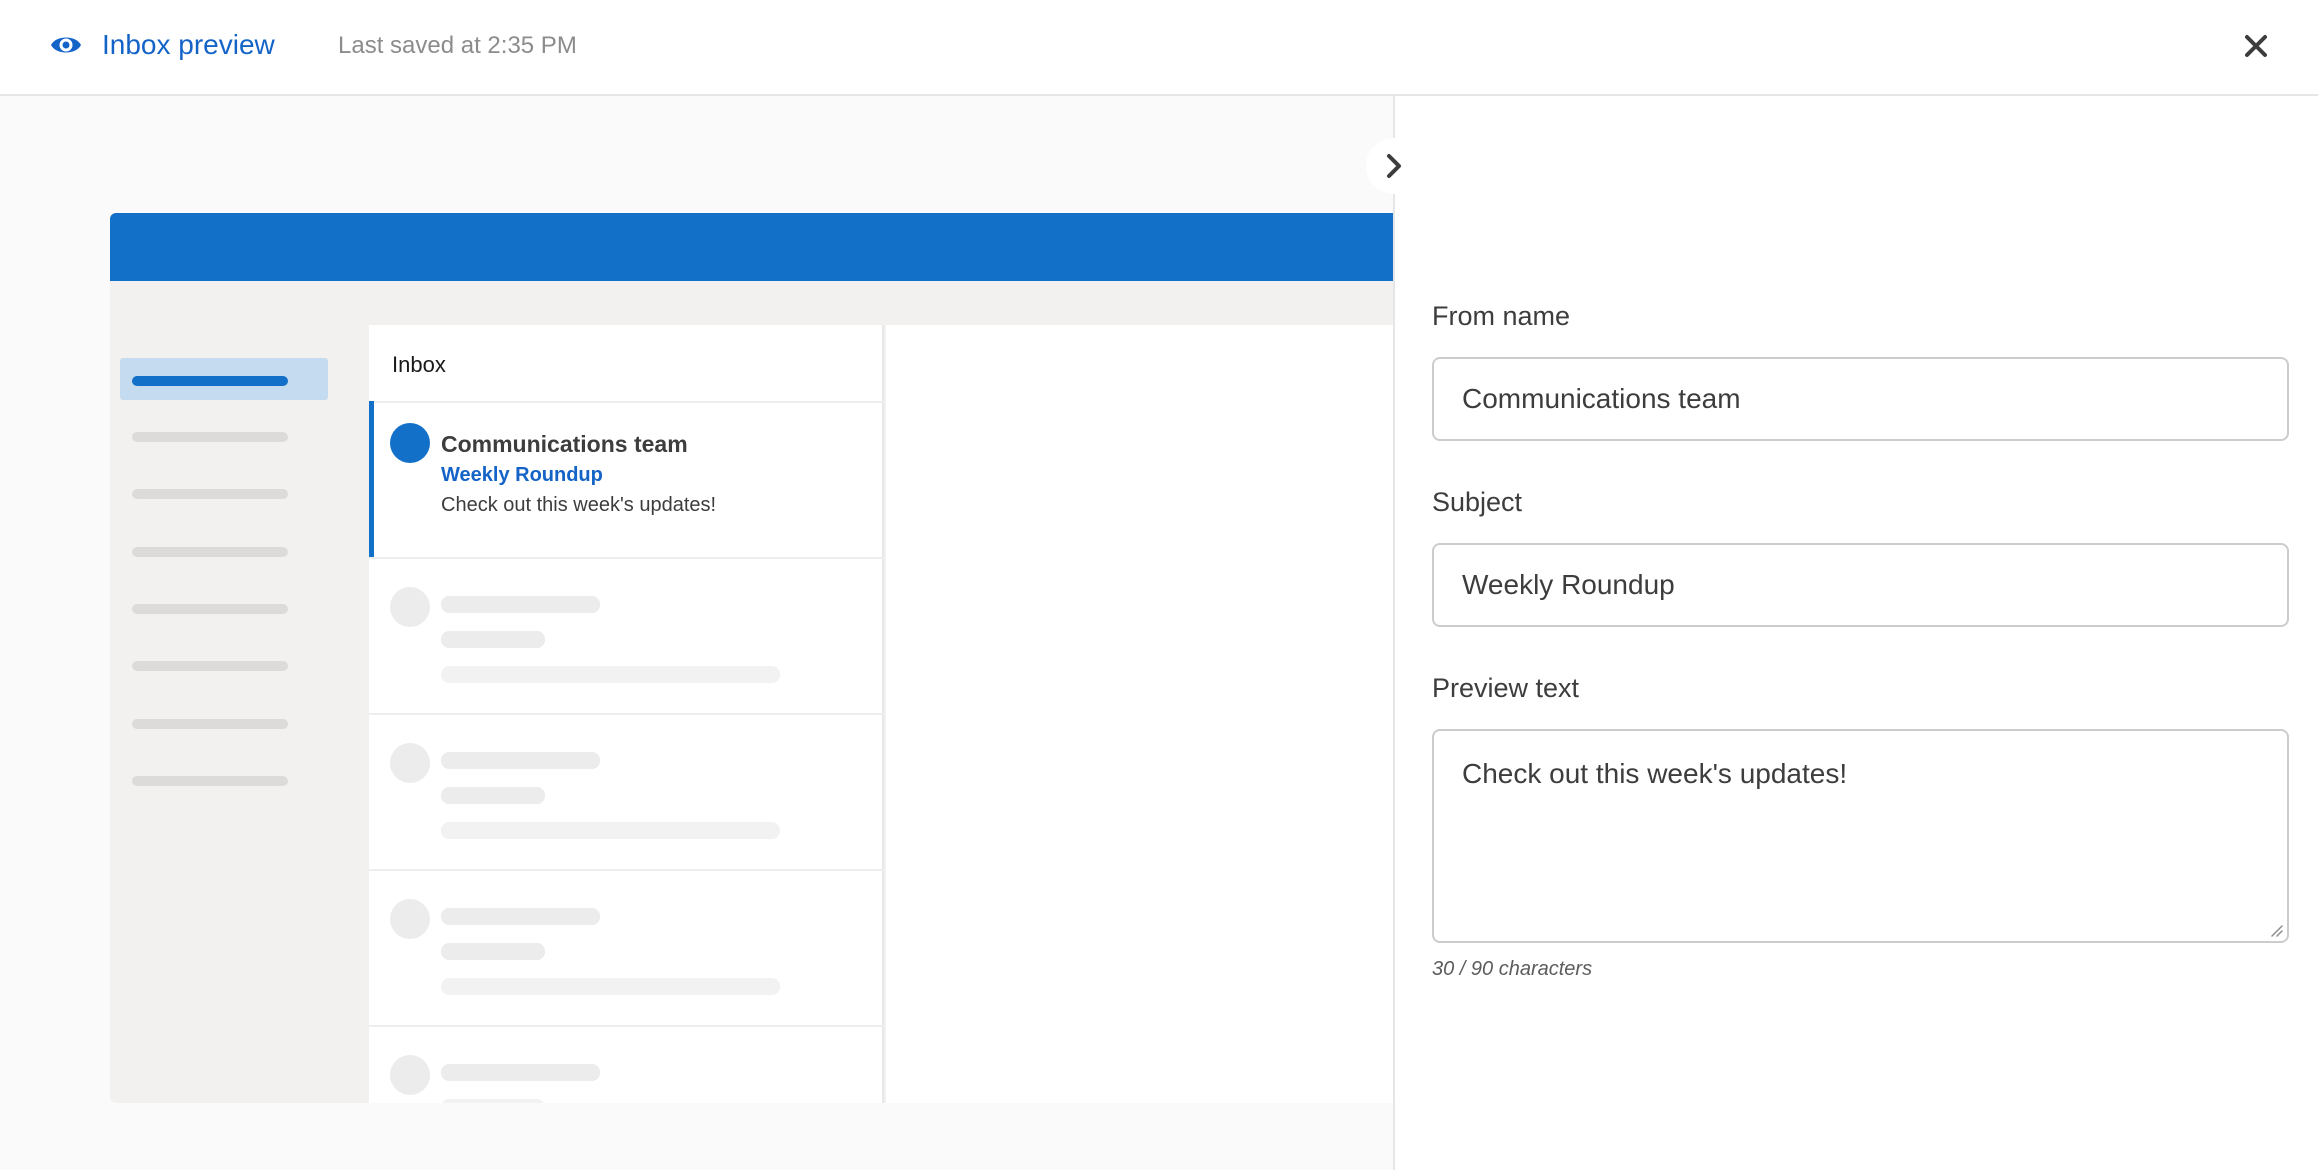 This screenshot has width=2318, height=1170. I want to click on subject-value: Weekly Roundup, so click(1568, 584).